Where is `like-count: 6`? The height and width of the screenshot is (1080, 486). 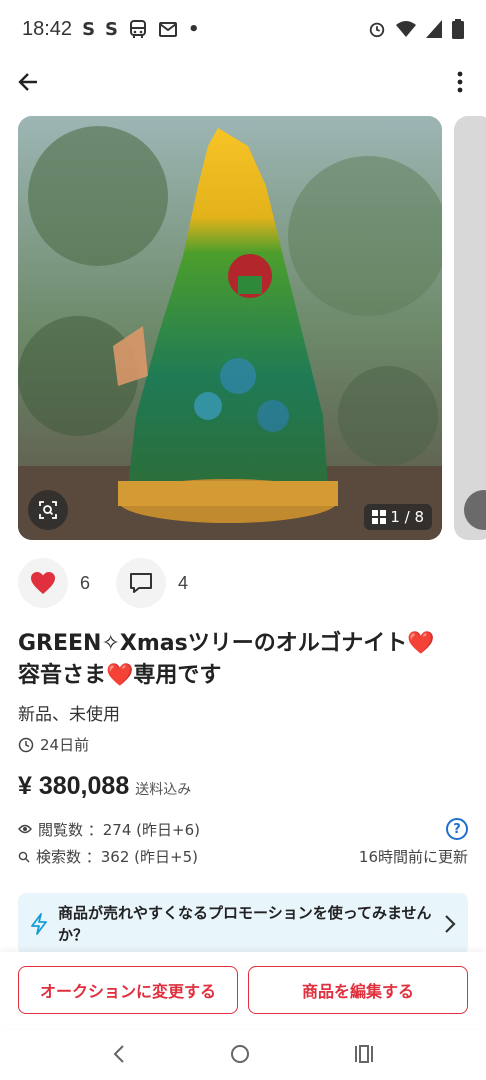
like-count: 6 is located at coordinates (85, 582).